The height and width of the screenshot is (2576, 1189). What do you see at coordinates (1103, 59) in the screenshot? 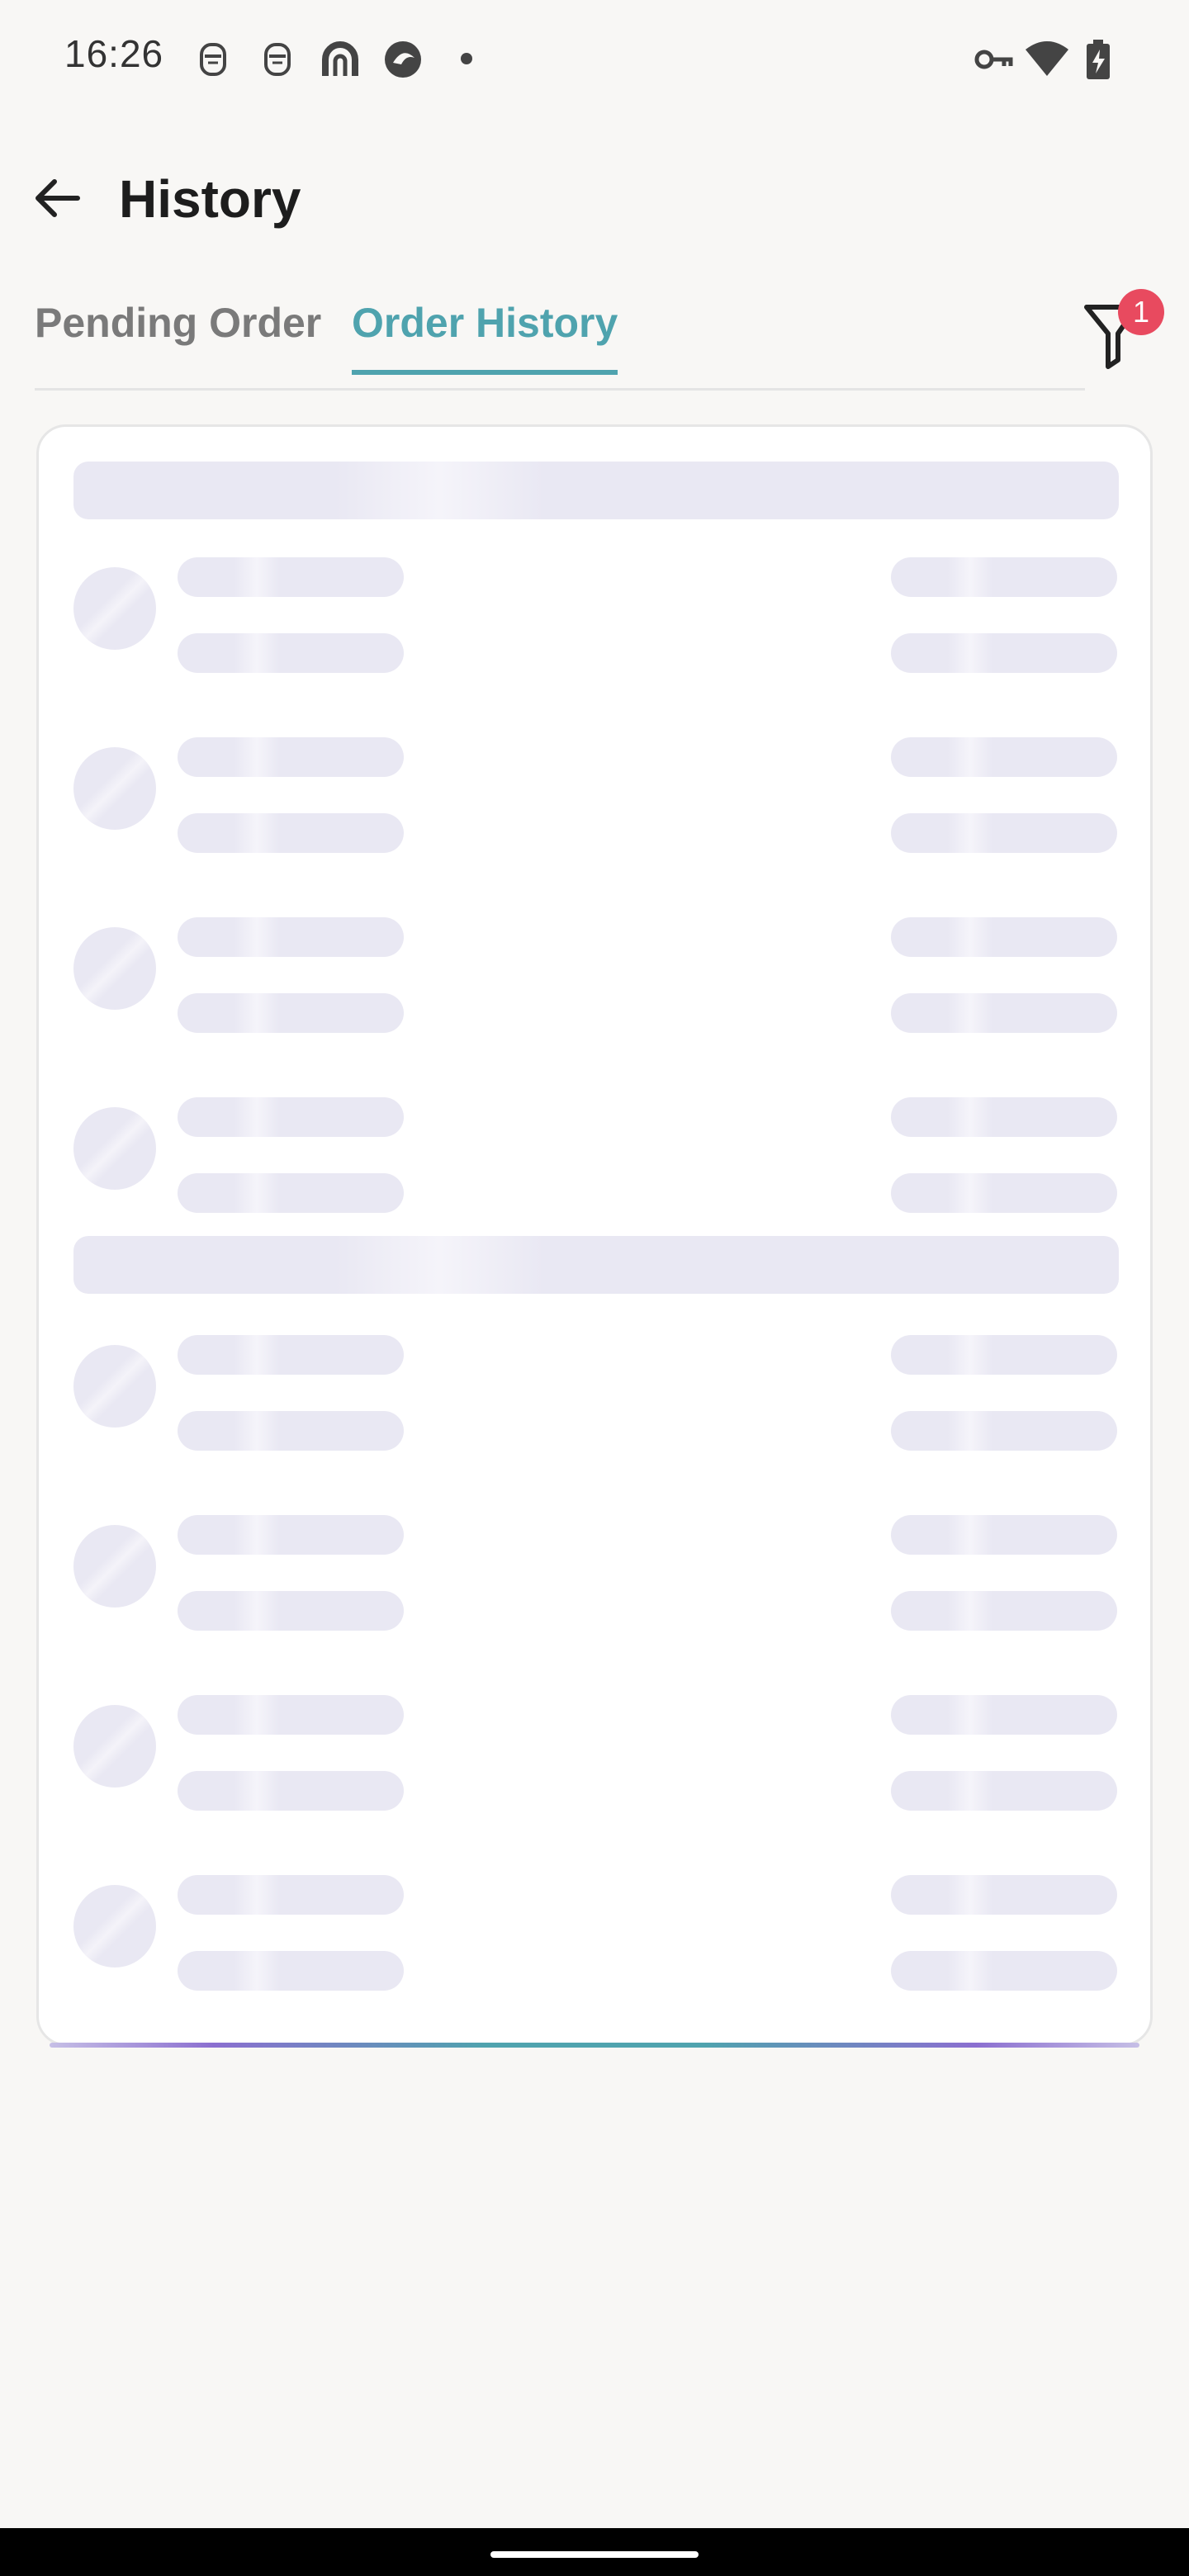
I see `battery-charging-icon` at bounding box center [1103, 59].